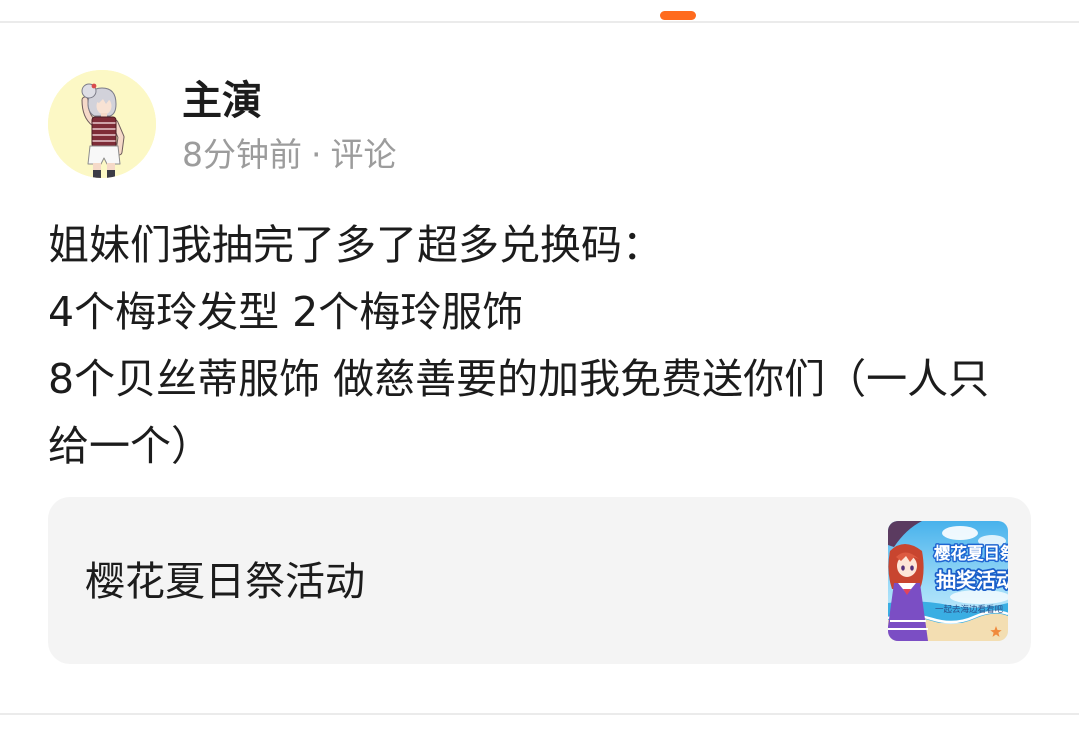 The width and height of the screenshot is (1079, 752). Describe the element at coordinates (242, 154) in the screenshot. I see `post-time: 8分钟前` at that location.